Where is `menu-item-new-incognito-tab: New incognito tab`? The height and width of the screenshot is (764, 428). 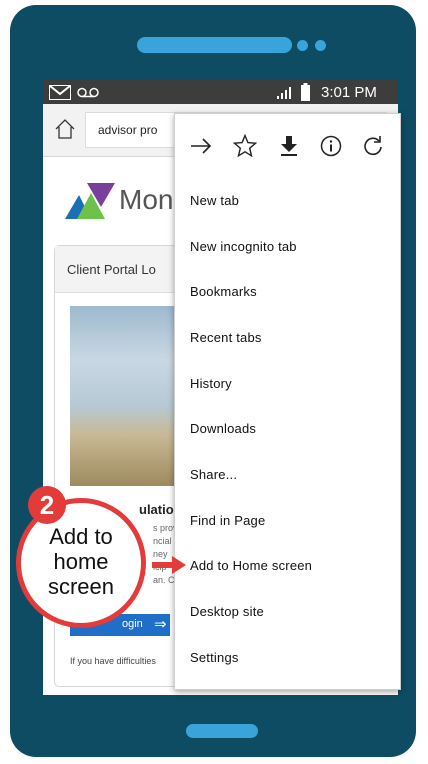
menu-item-new-incognito-tab: New incognito tab is located at coordinates (243, 246).